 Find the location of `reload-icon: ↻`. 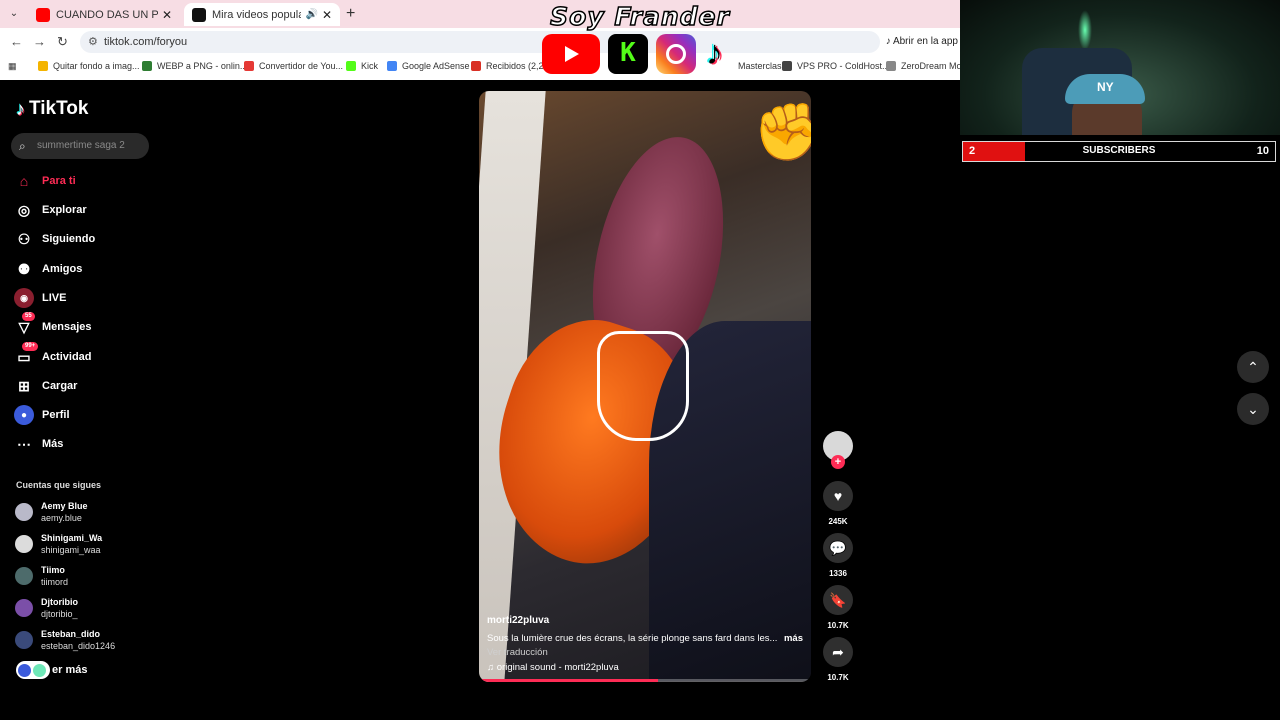

reload-icon: ↻ is located at coordinates (62, 42).